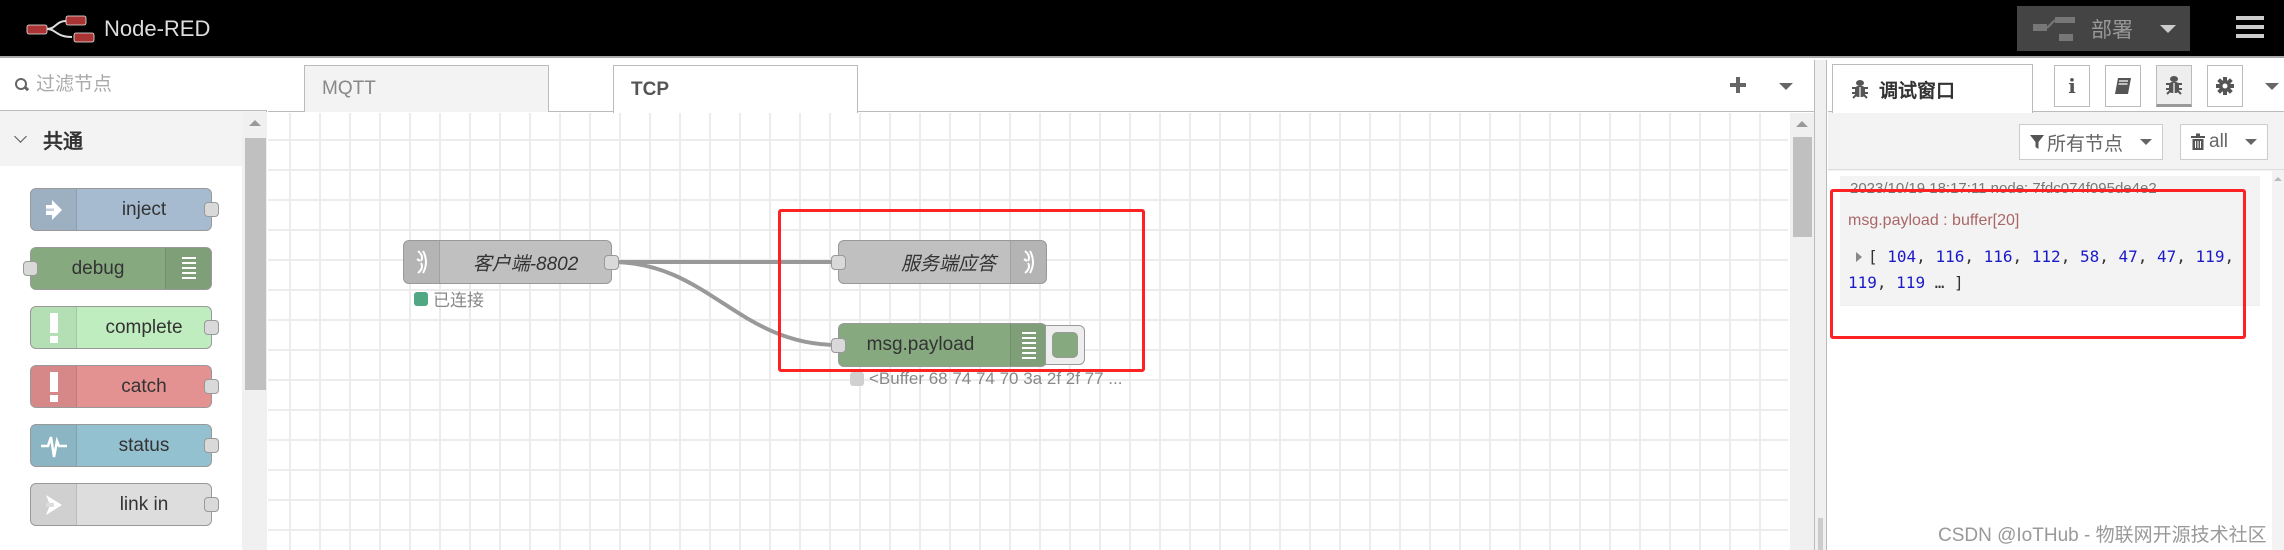 This screenshot has height=550, width=2284. Describe the element at coordinates (2219, 141) in the screenshot. I see `clear-label: all` at that location.